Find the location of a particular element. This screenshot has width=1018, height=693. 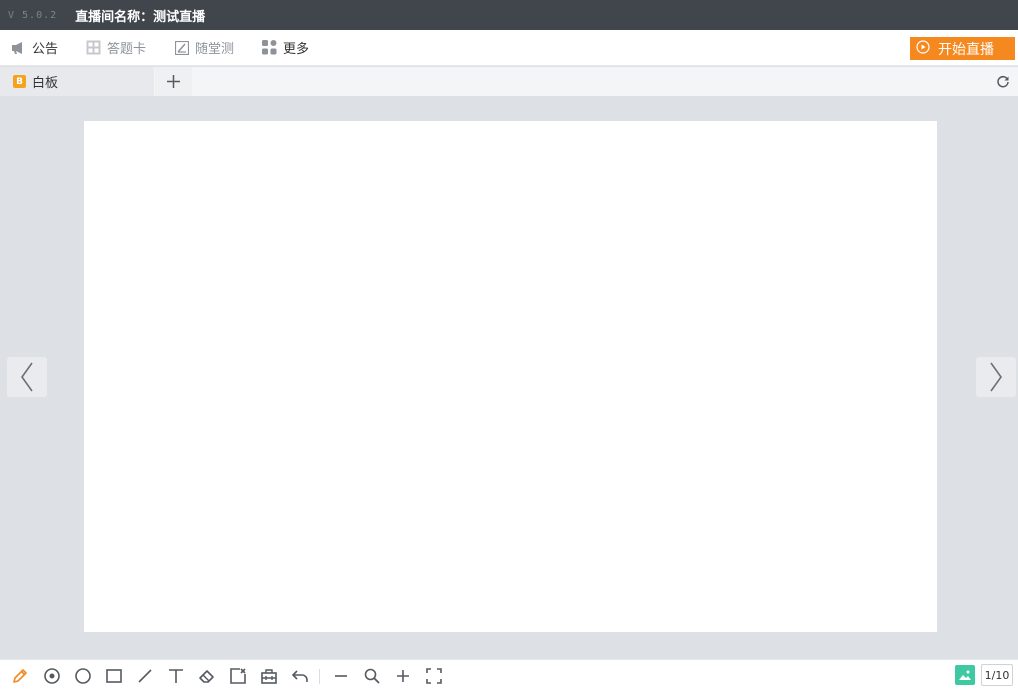

answer-card-label: 答题卡 is located at coordinates (127, 49).